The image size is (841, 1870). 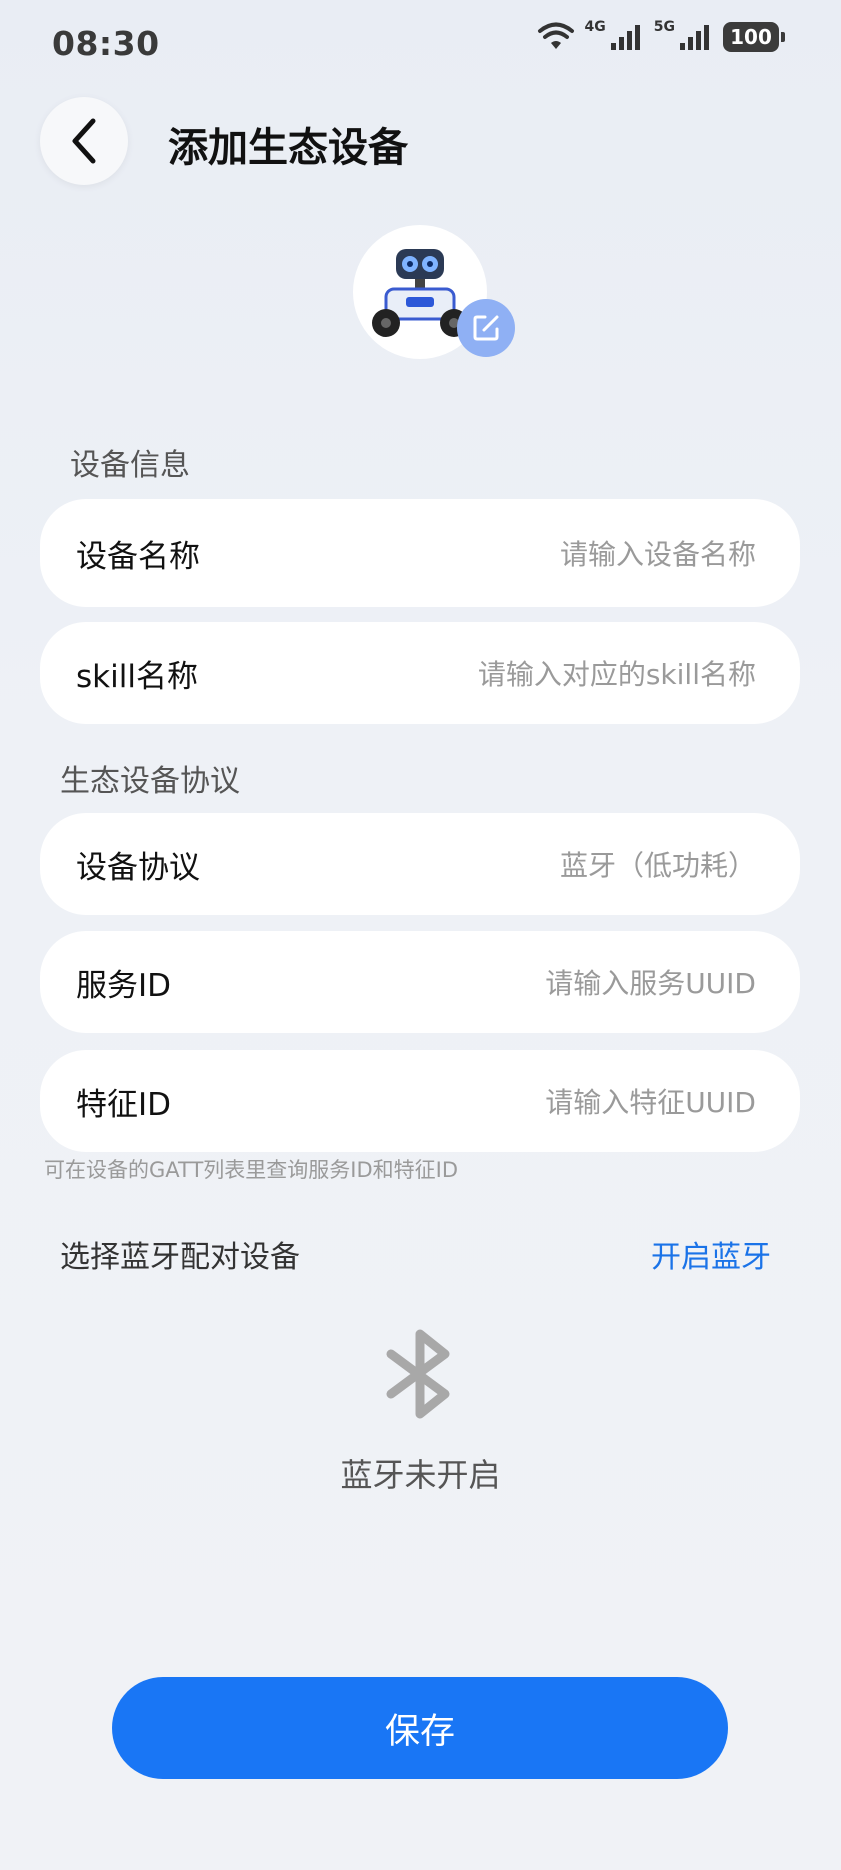 I want to click on status-time: 08:30, so click(x=106, y=43).